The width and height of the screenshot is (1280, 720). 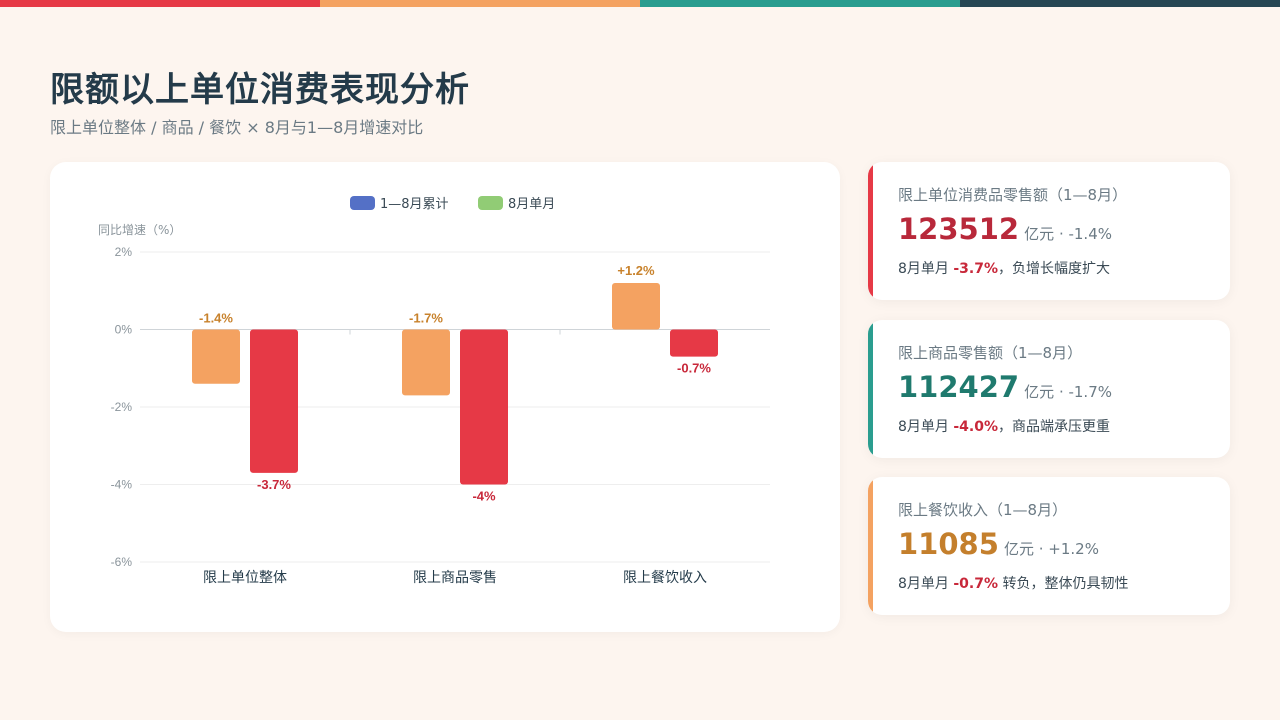 I want to click on y-tick-label: 0%, so click(x=124, y=330).